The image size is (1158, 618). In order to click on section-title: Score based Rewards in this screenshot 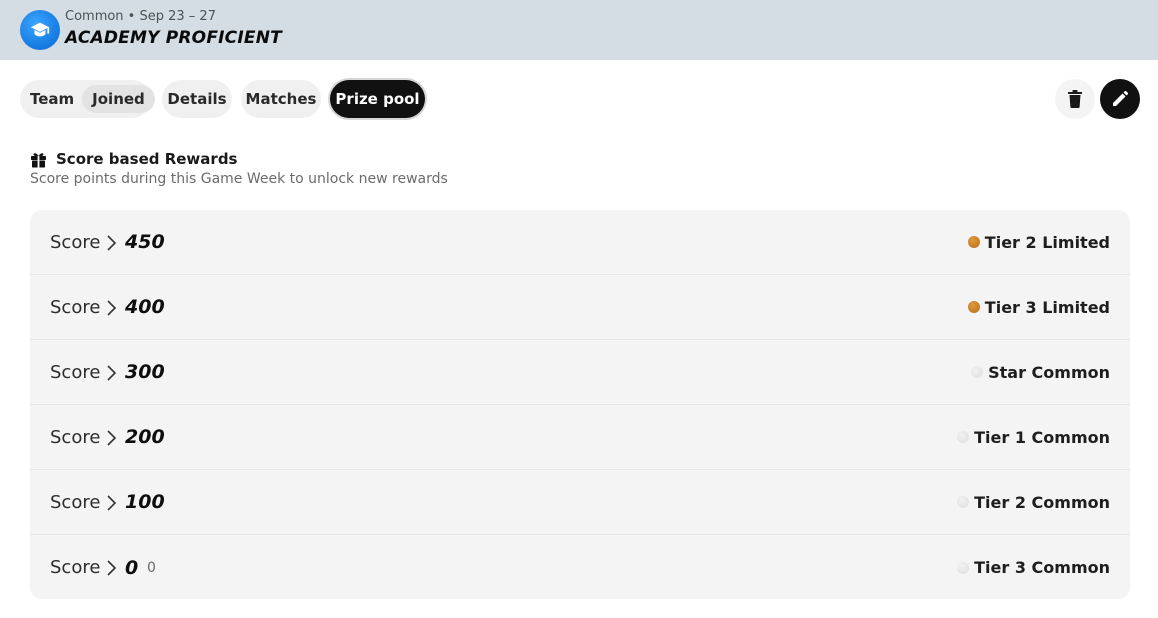, I will do `click(133, 159)`.